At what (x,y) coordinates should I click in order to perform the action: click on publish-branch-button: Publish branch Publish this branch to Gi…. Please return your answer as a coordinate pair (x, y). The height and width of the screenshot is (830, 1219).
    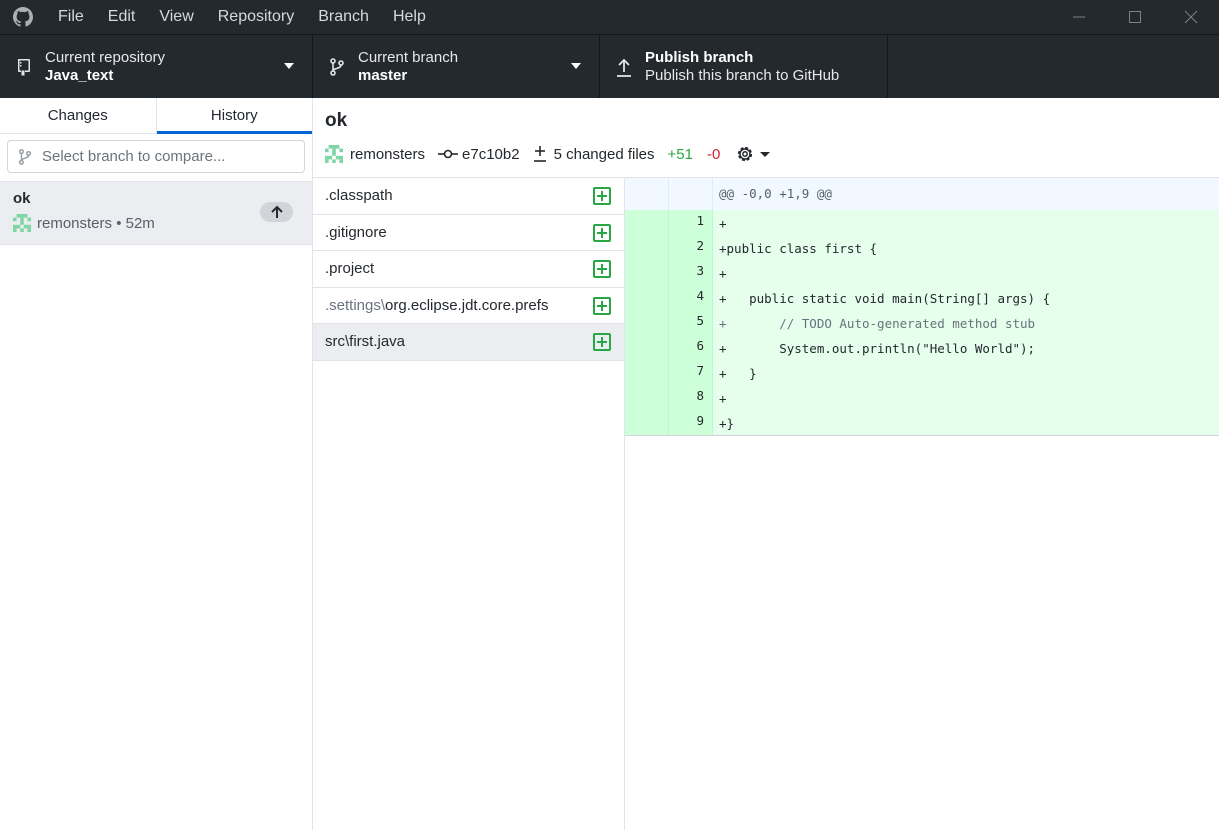
    Looking at the image, I should click on (744, 66).